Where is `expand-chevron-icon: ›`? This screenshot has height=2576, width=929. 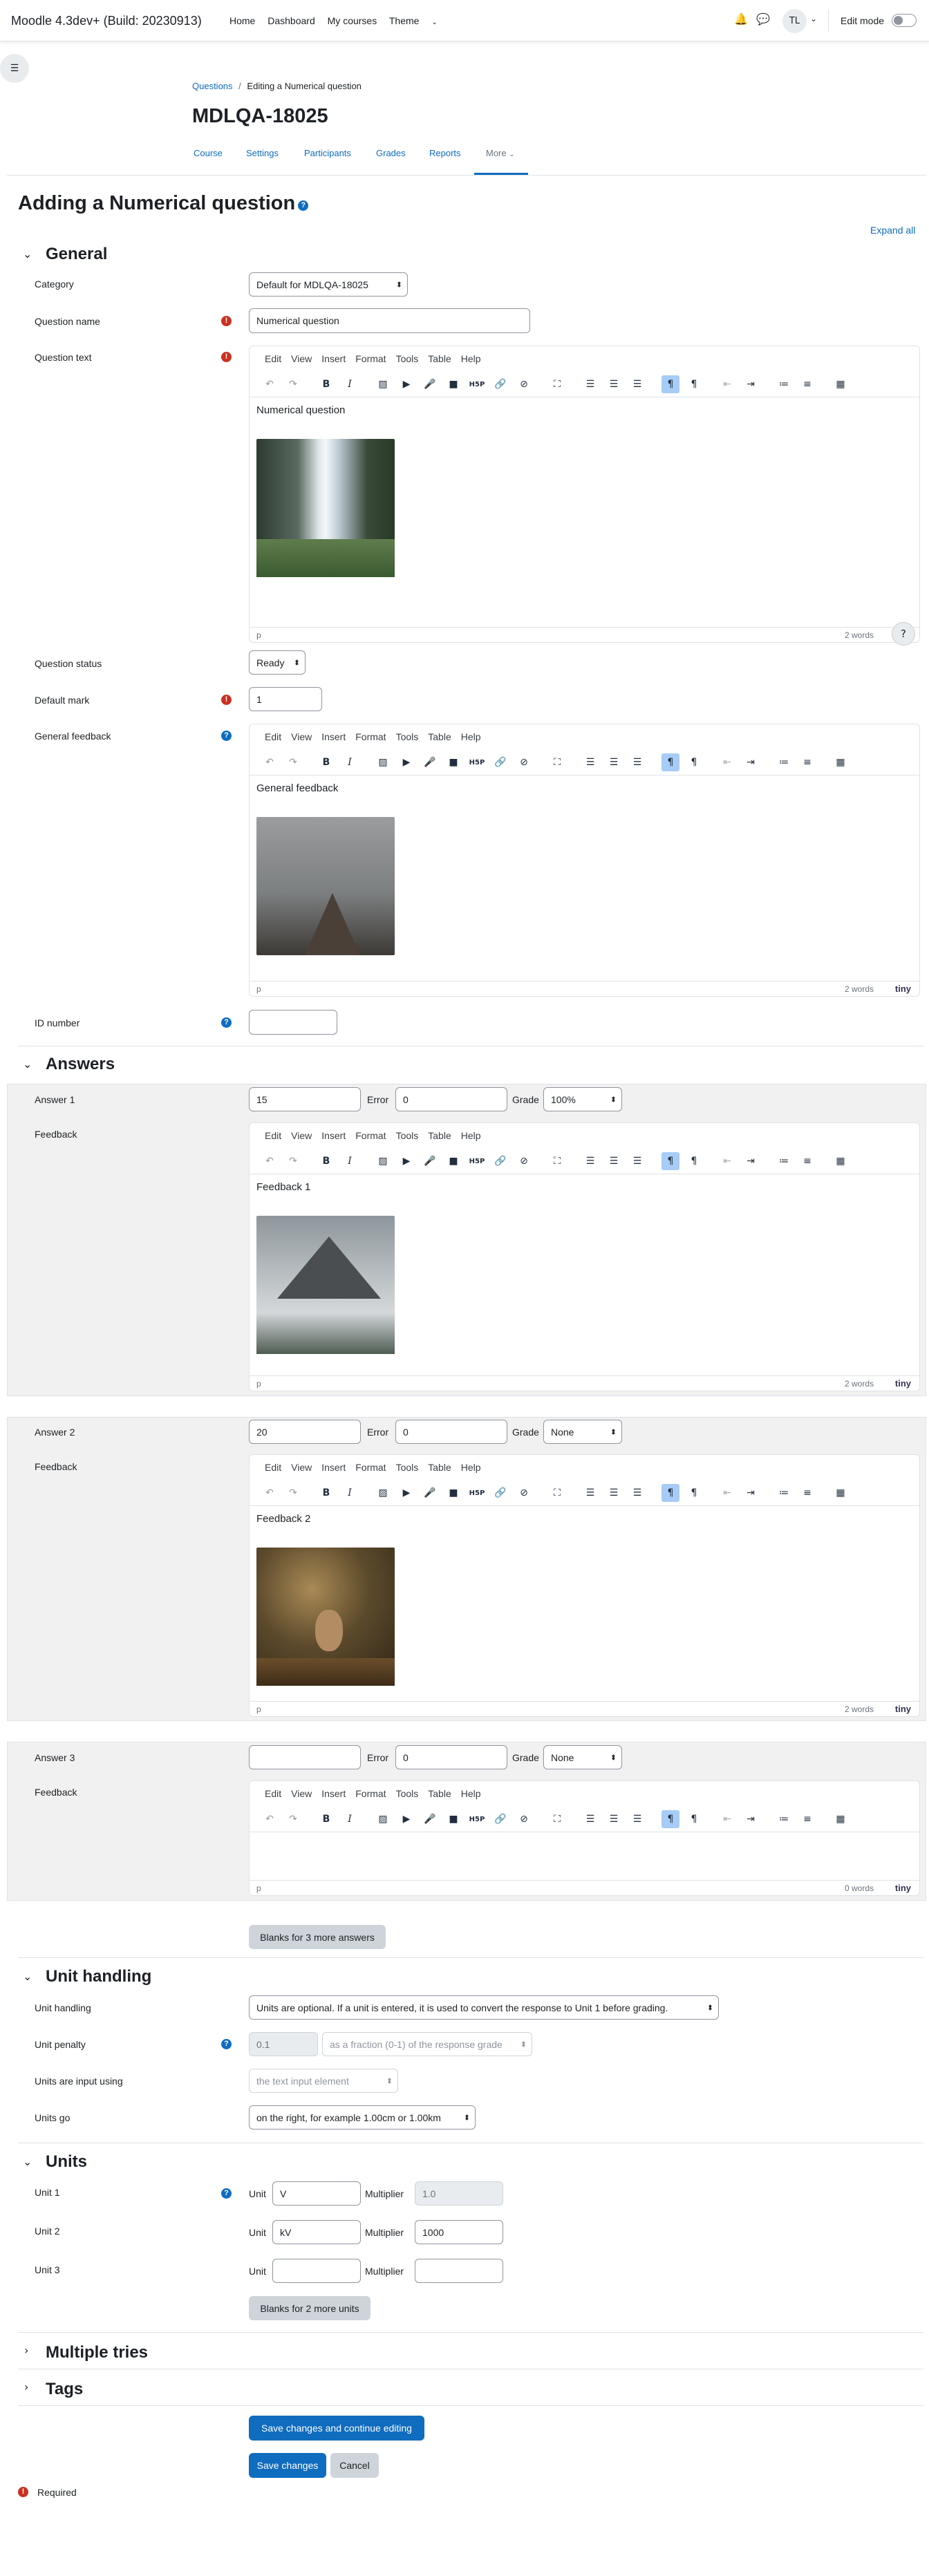 expand-chevron-icon: › is located at coordinates (26, 2387).